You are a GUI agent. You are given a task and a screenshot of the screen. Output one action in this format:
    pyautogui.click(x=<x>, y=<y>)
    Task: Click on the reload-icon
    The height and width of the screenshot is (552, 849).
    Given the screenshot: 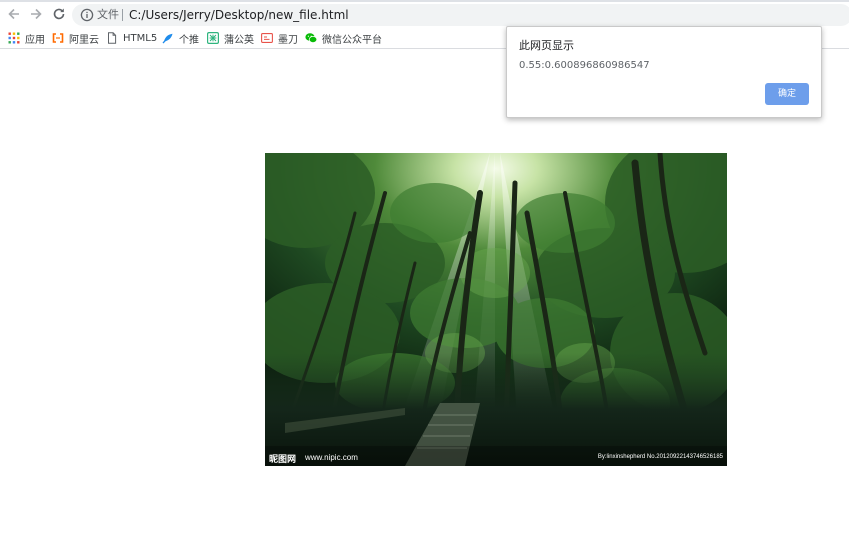 What is the action you would take?
    pyautogui.click(x=59, y=14)
    